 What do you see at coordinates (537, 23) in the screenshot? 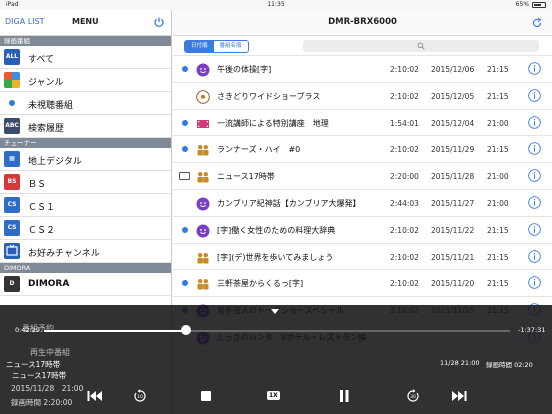
I see `refresh-icon` at bounding box center [537, 23].